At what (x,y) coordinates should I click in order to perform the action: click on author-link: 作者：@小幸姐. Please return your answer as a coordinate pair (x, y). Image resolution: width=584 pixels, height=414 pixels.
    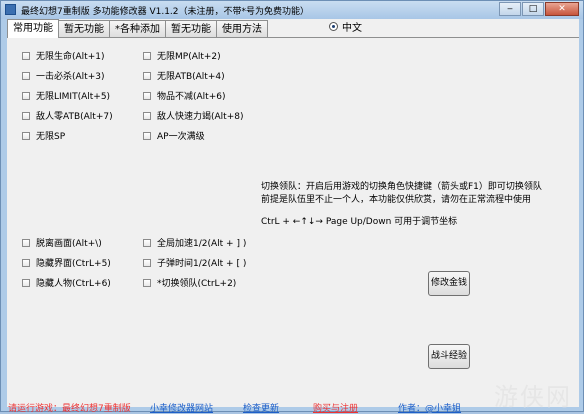
    Looking at the image, I should click on (429, 407).